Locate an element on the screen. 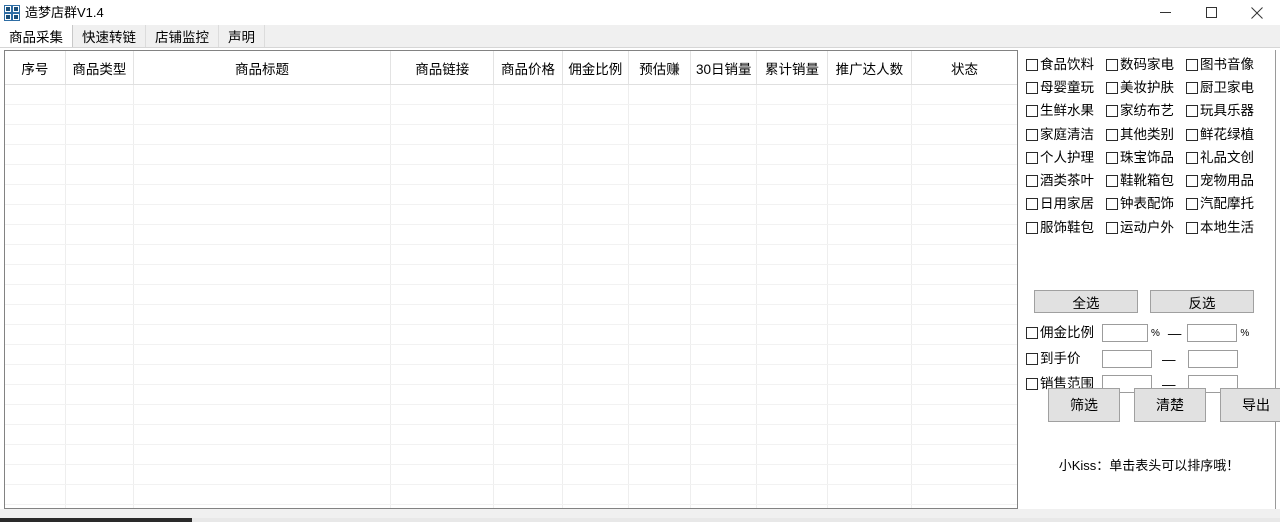 This screenshot has height=522, width=1280. commission-checkbox is located at coordinates (1032, 333).